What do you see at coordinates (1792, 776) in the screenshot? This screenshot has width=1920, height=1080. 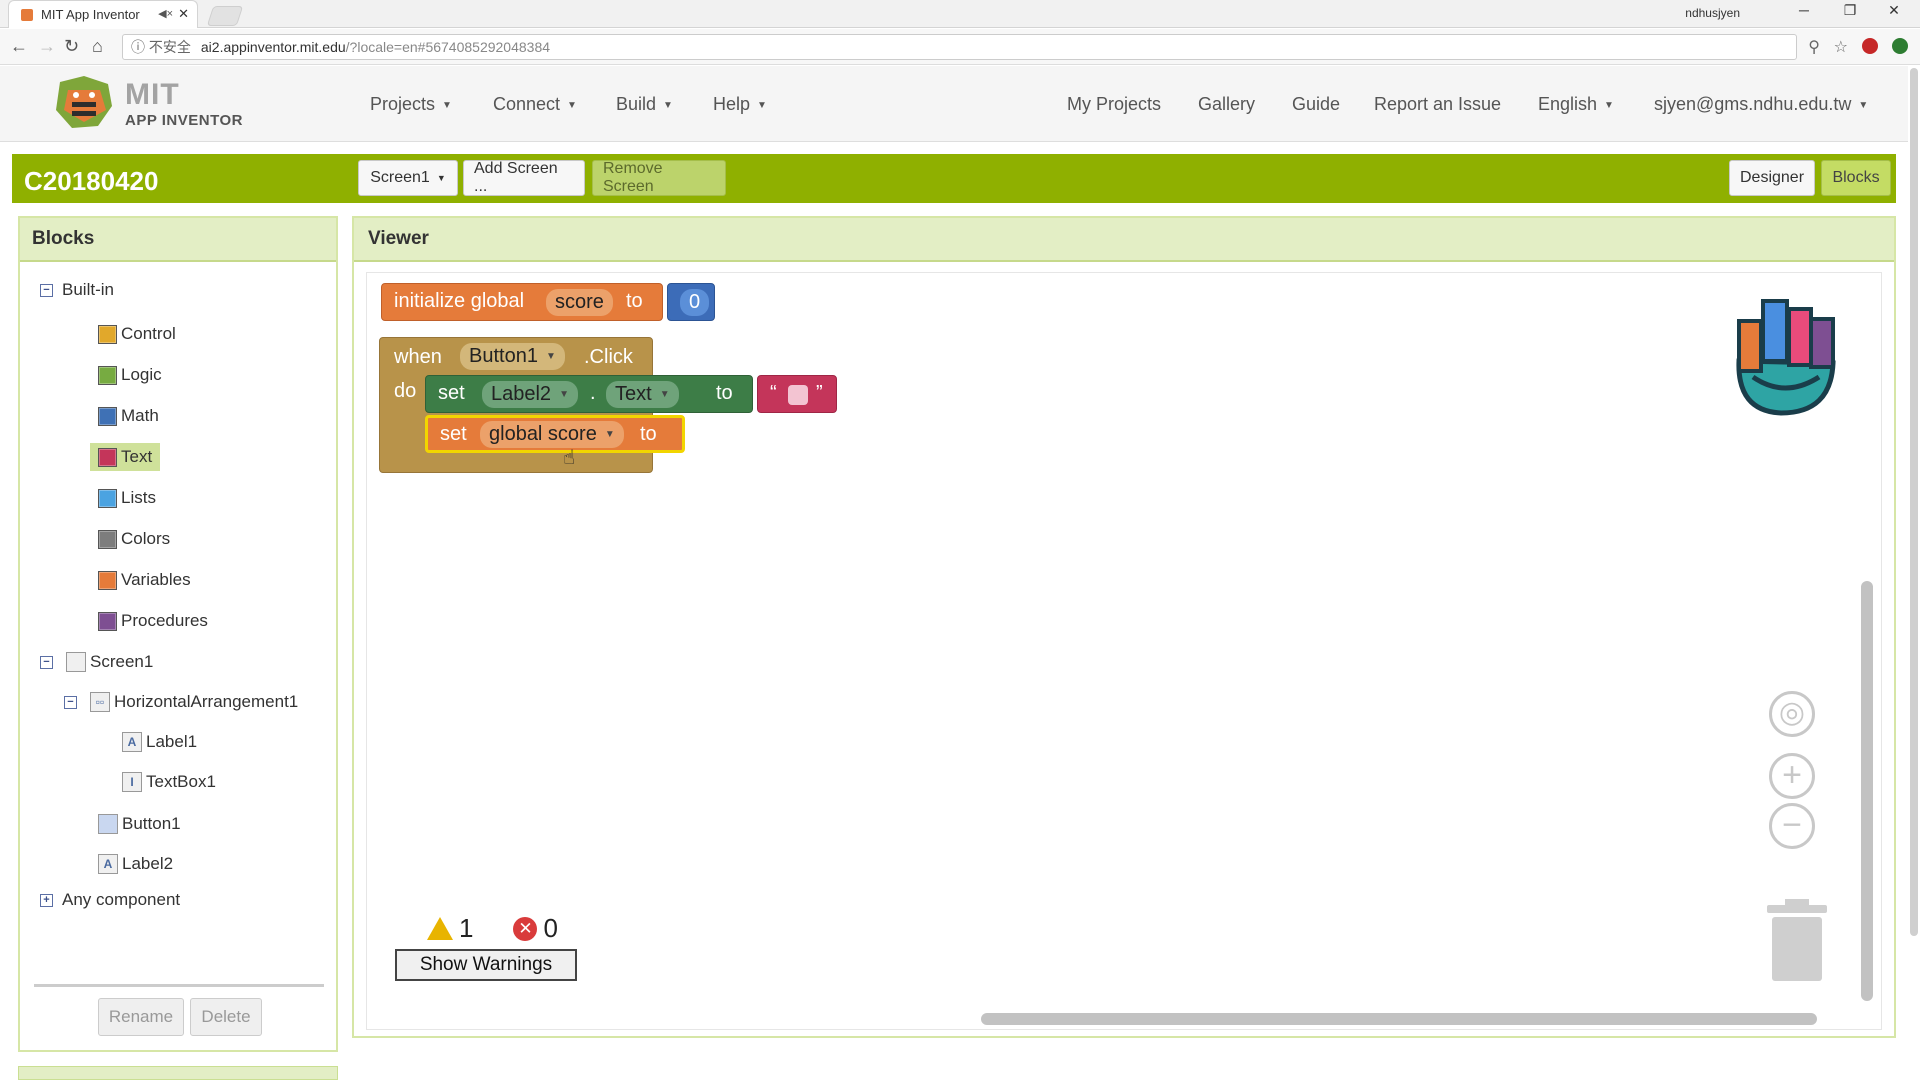 I see `zoom-in-icon: +` at bounding box center [1792, 776].